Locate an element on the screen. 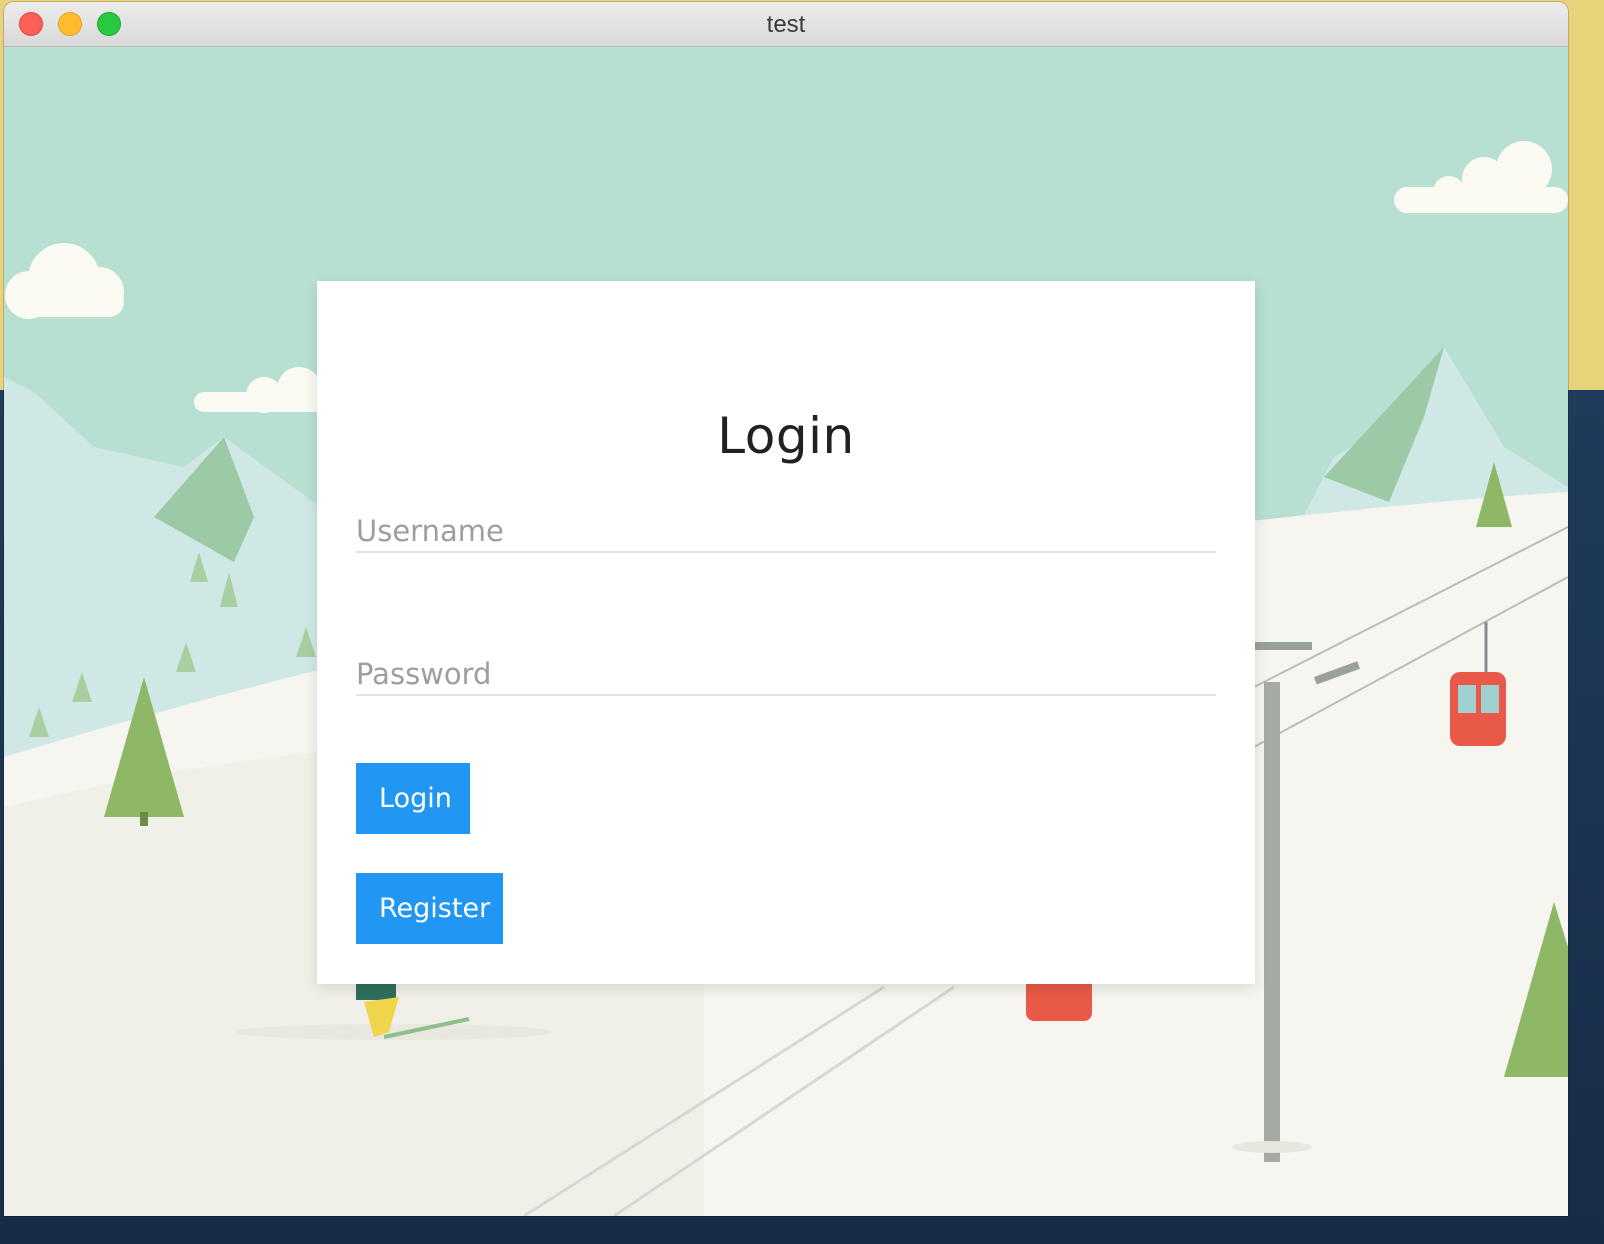 The width and height of the screenshot is (1604, 1244). register-button: Register is located at coordinates (429, 908).